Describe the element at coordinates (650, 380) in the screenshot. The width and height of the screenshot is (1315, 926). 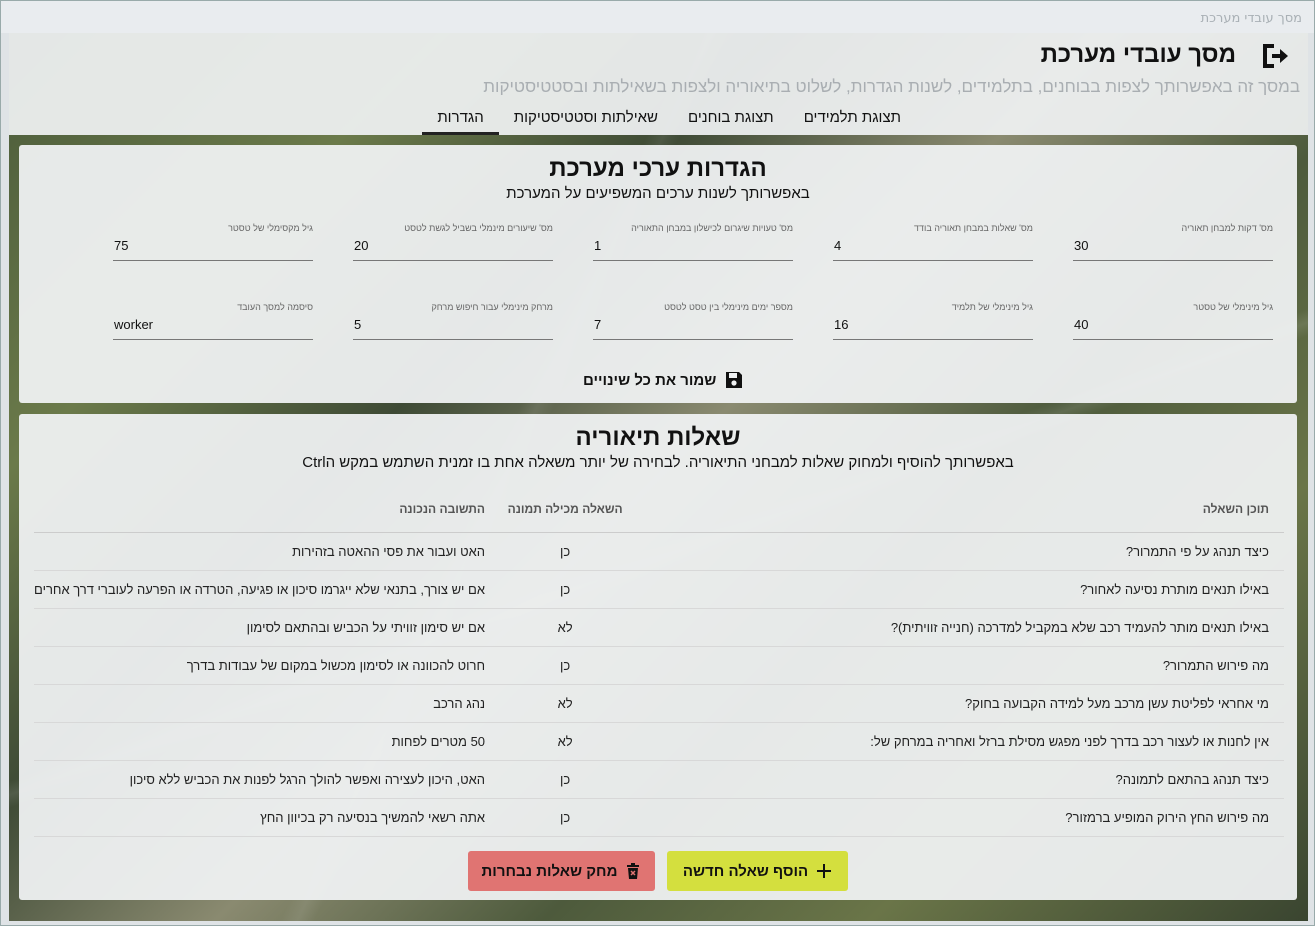
I see `save-label: שמור את כל שינויים` at that location.